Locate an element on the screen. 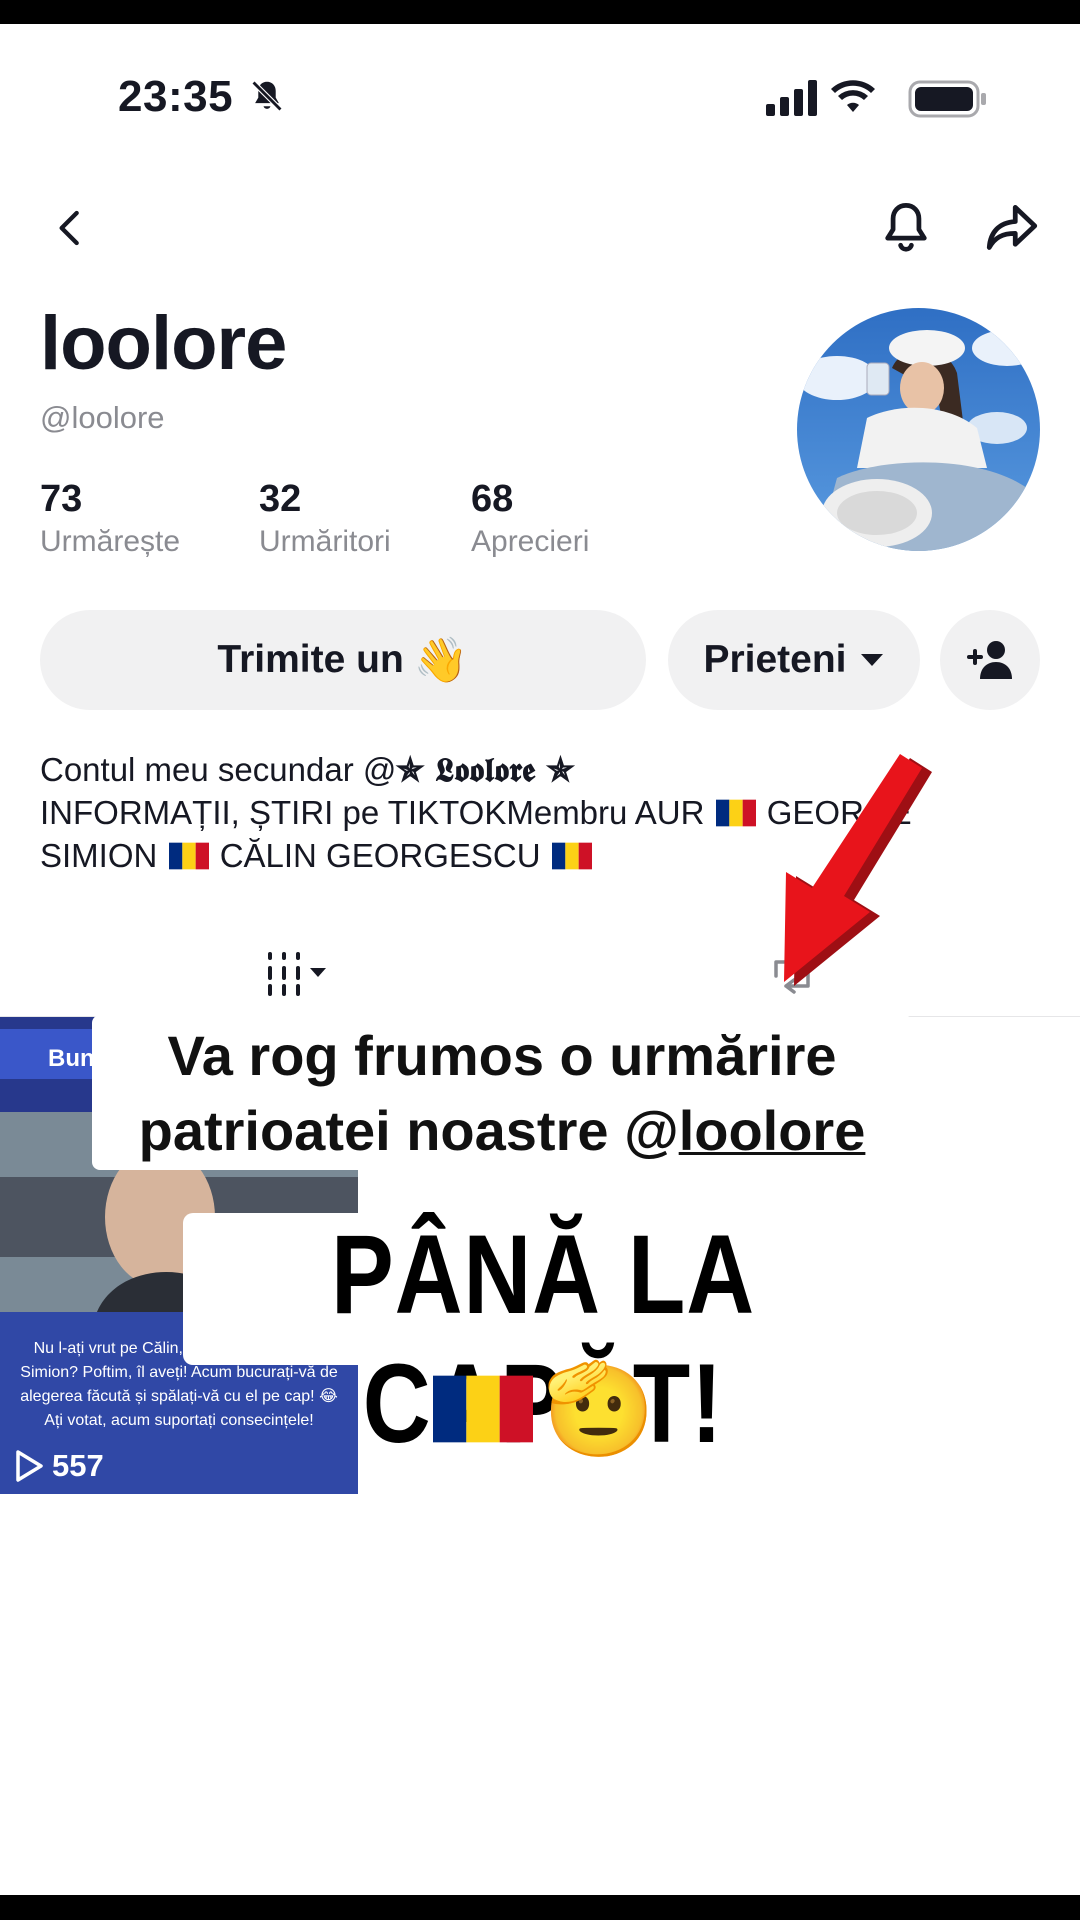  wave-emoji-icon: 👋 is located at coordinates (441, 660).